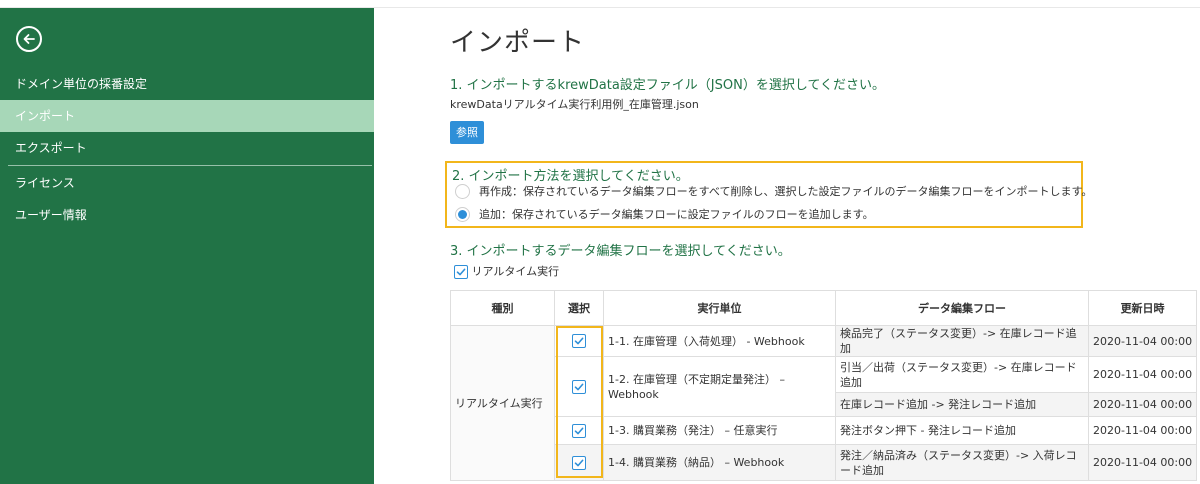  I want to click on unit-cell: 1-2. 在庫管理（不定期定量発注） – Webhook, so click(719, 386).